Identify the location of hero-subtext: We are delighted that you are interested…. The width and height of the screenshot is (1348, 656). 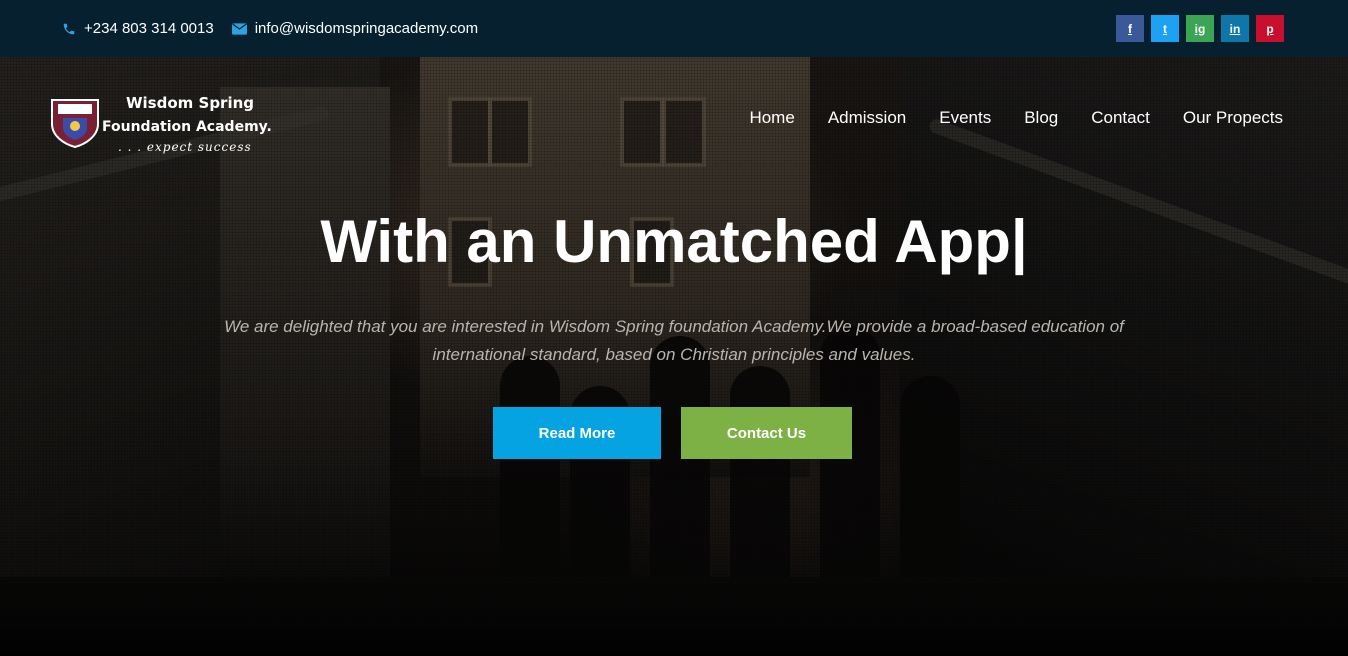
(674, 340).